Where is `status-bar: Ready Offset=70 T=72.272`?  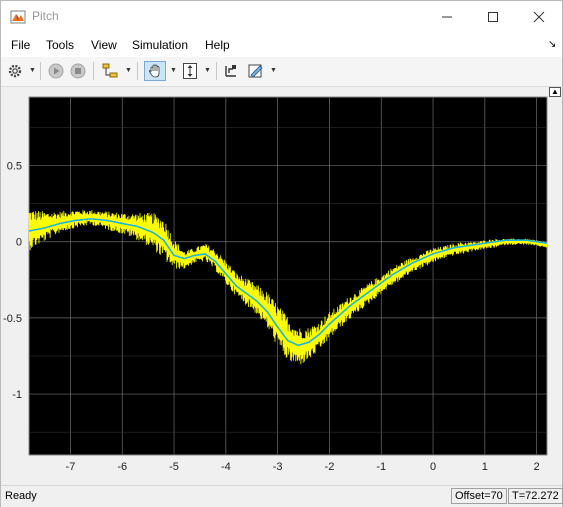
status-bar: Ready Offset=70 T=72.272 is located at coordinates (282, 496).